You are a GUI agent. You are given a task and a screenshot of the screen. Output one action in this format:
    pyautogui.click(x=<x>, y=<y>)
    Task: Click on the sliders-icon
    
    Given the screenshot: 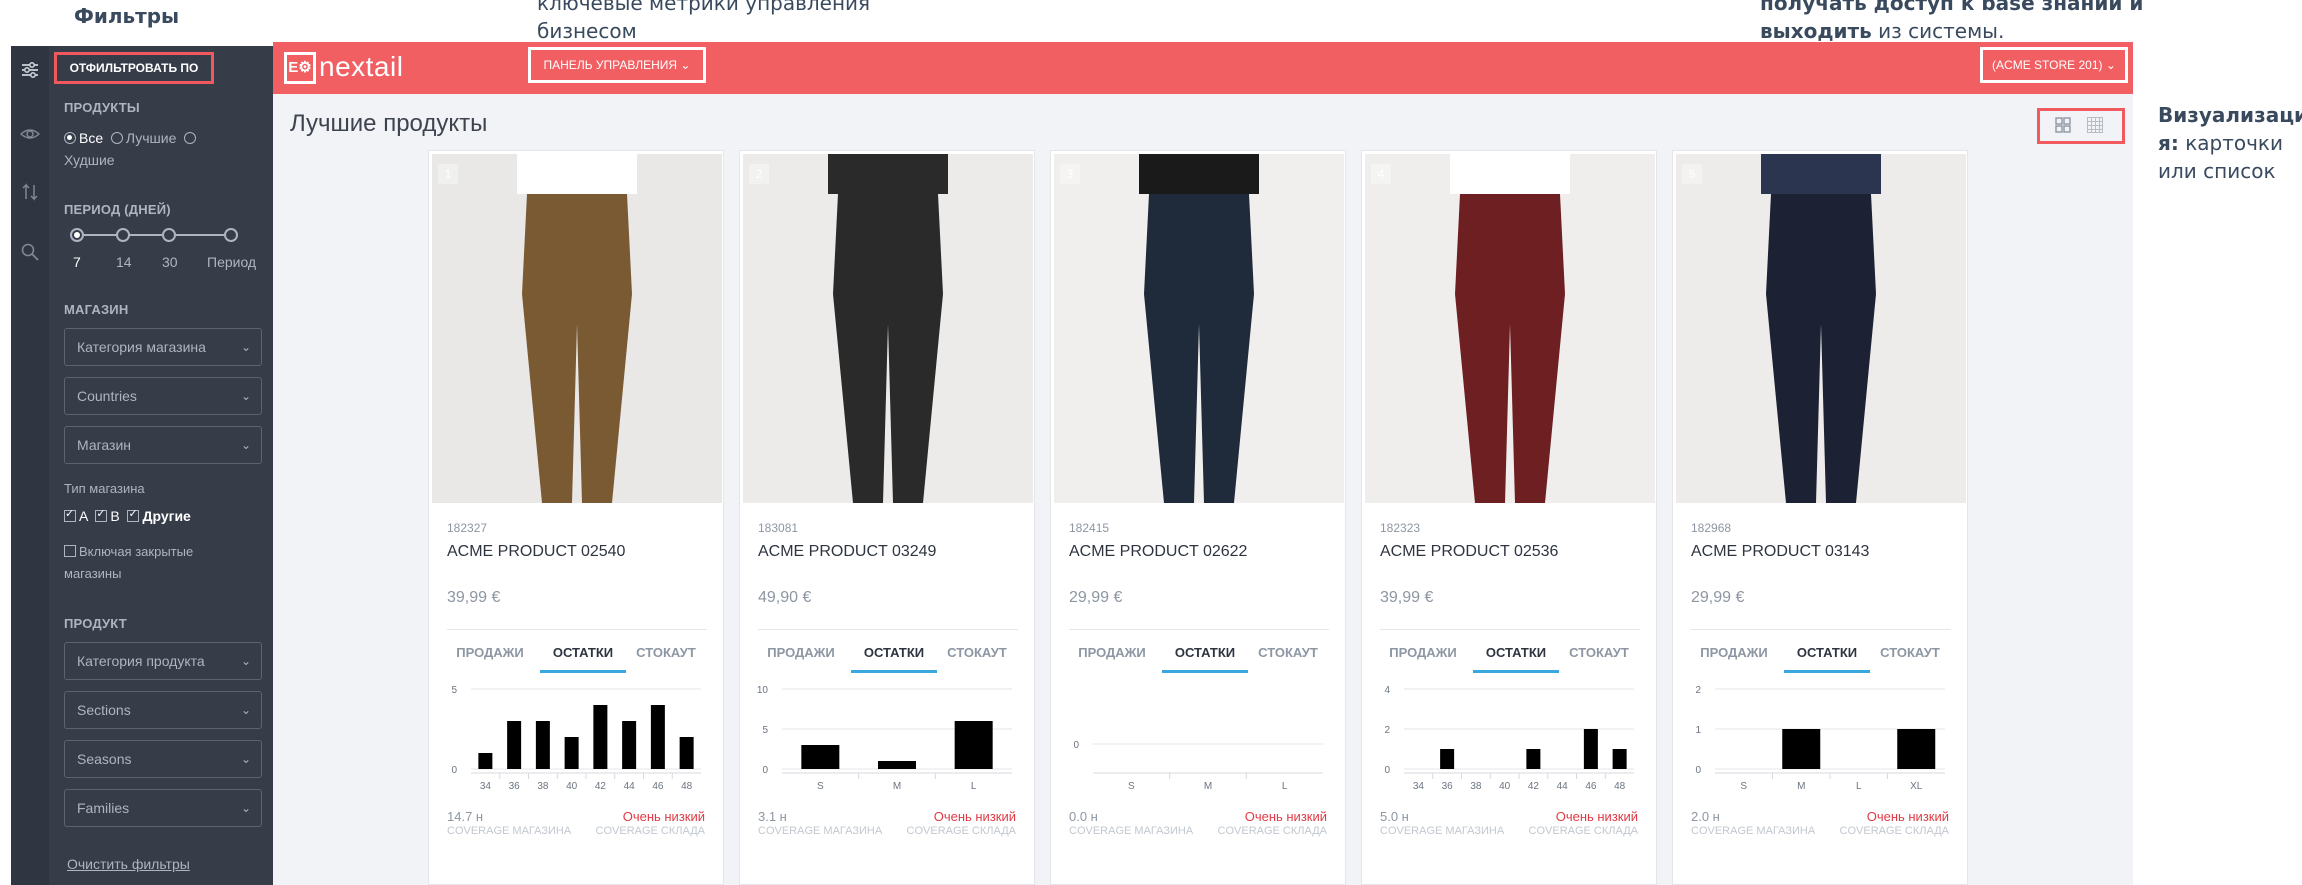 What is the action you would take?
    pyautogui.click(x=30, y=71)
    